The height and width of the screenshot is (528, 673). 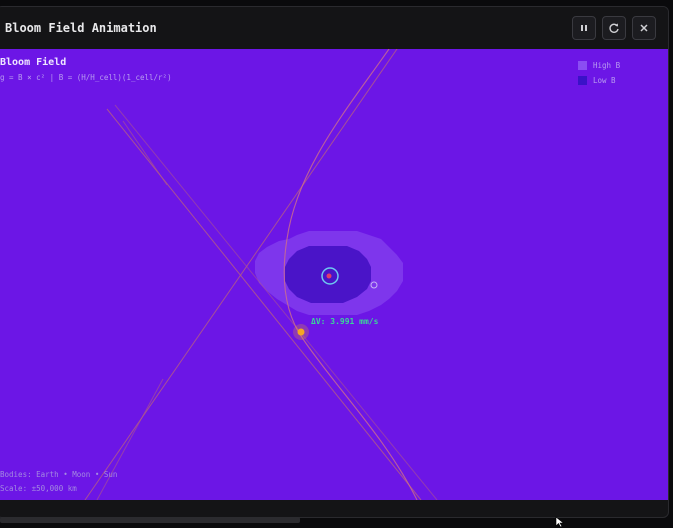 I want to click on bodies-label: Bodies: Earth • Moon • Sun, so click(x=59, y=474).